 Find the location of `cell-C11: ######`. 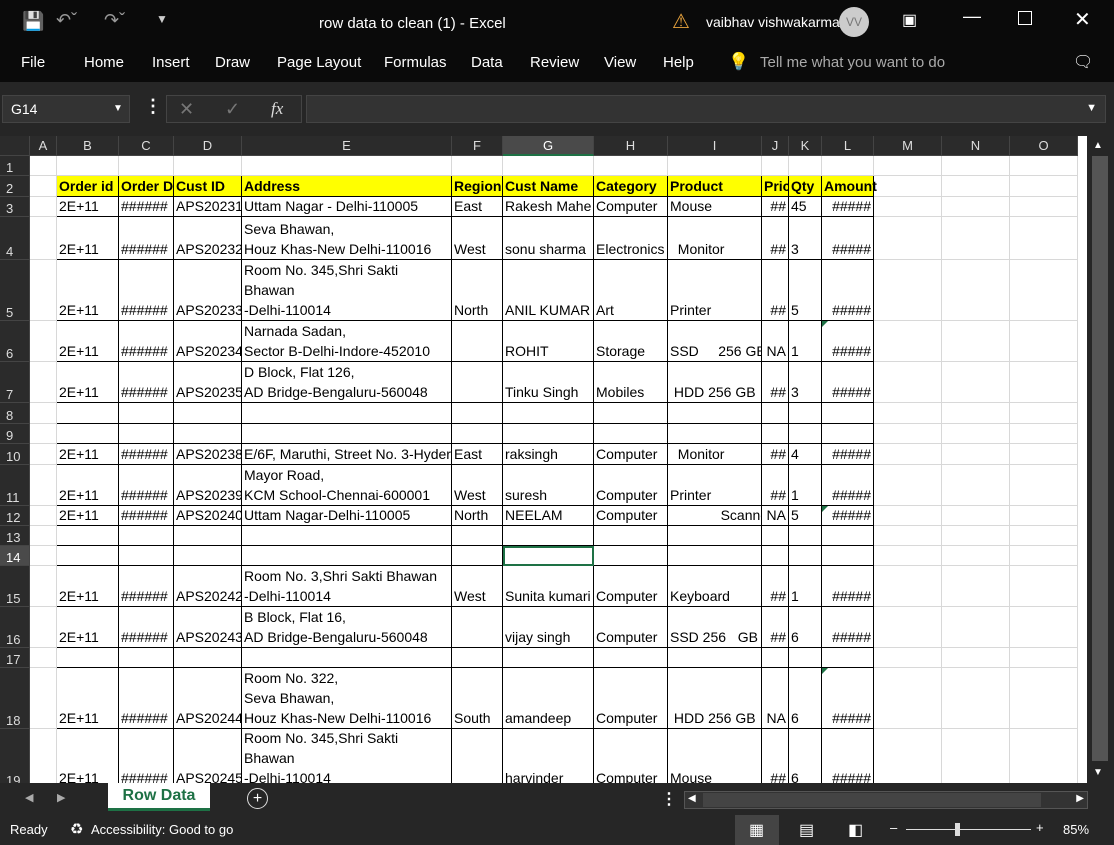

cell-C11: ###### is located at coordinates (146, 485).